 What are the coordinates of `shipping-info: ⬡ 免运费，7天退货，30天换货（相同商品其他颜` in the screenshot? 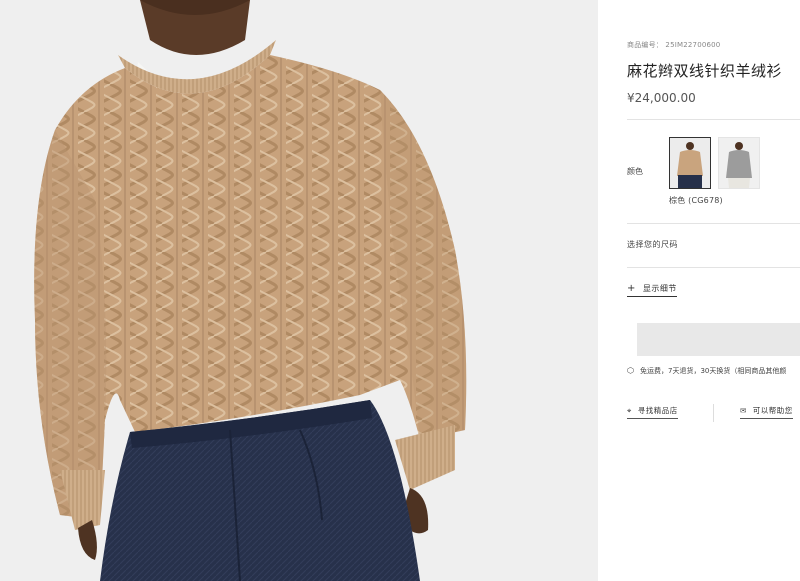 It's located at (706, 371).